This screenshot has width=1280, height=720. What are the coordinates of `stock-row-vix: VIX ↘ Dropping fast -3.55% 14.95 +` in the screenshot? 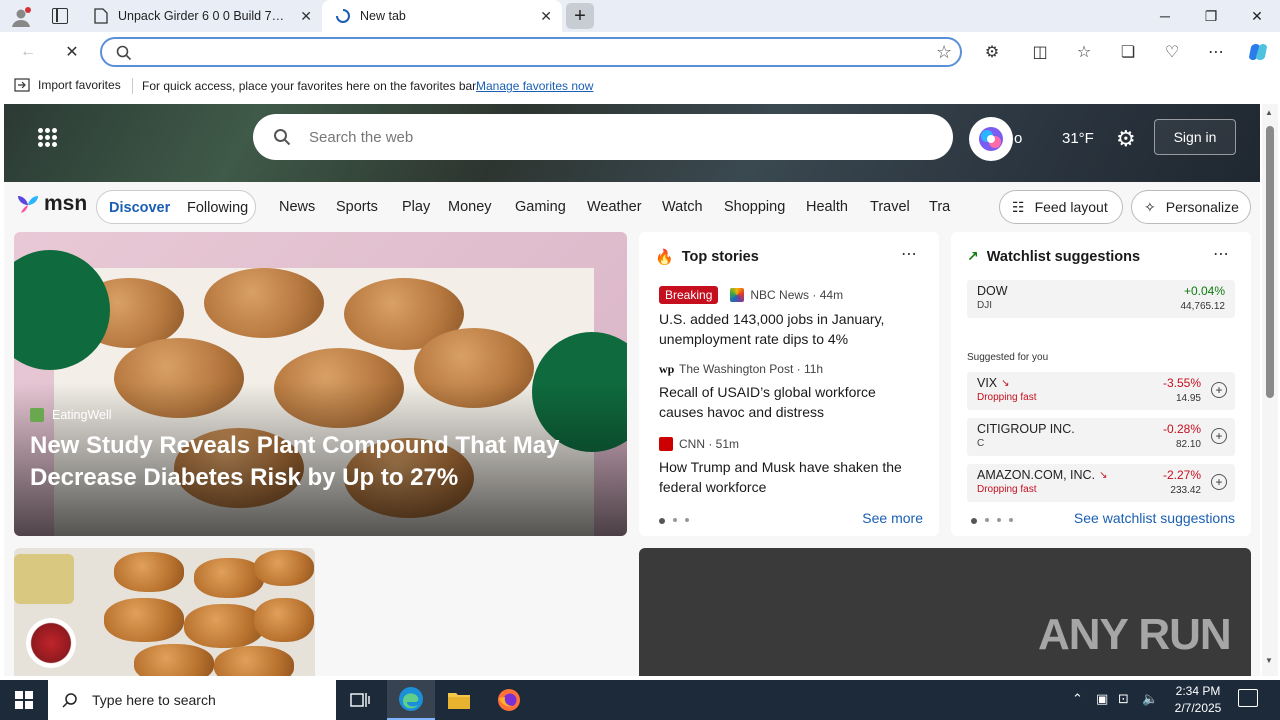 It's located at (1101, 391).